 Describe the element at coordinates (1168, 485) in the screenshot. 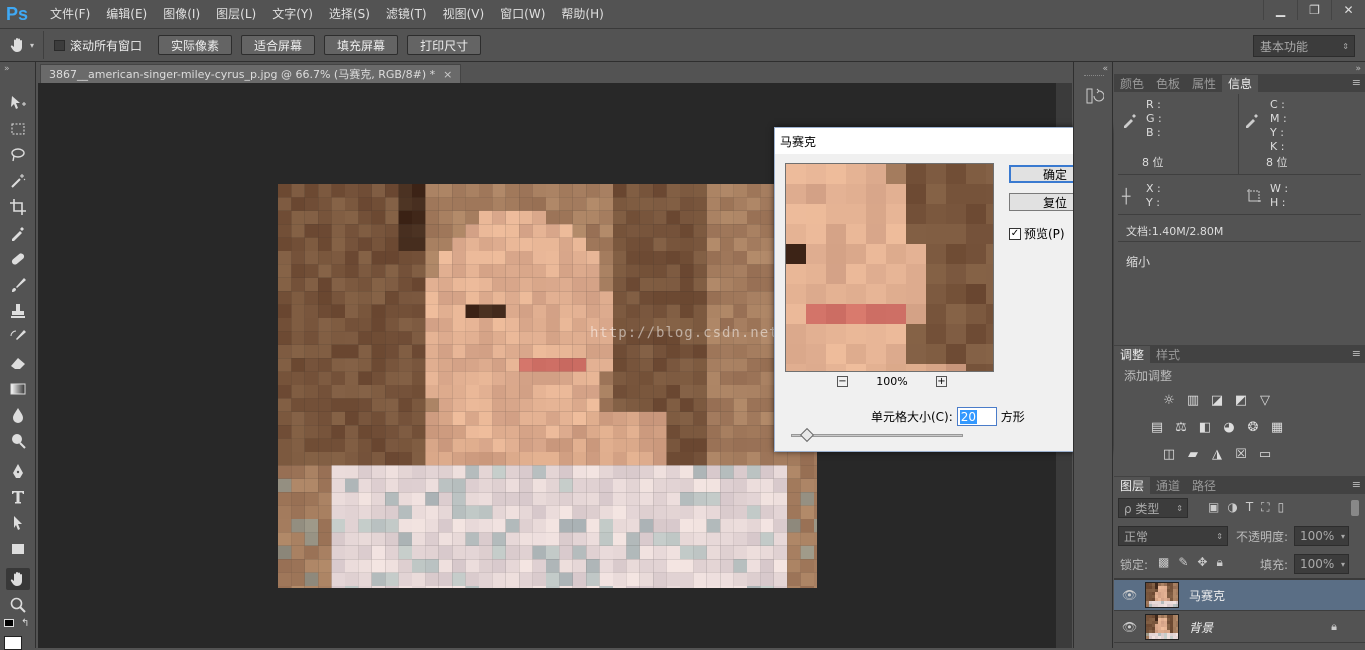

I see `tab-channels: 通道` at that location.